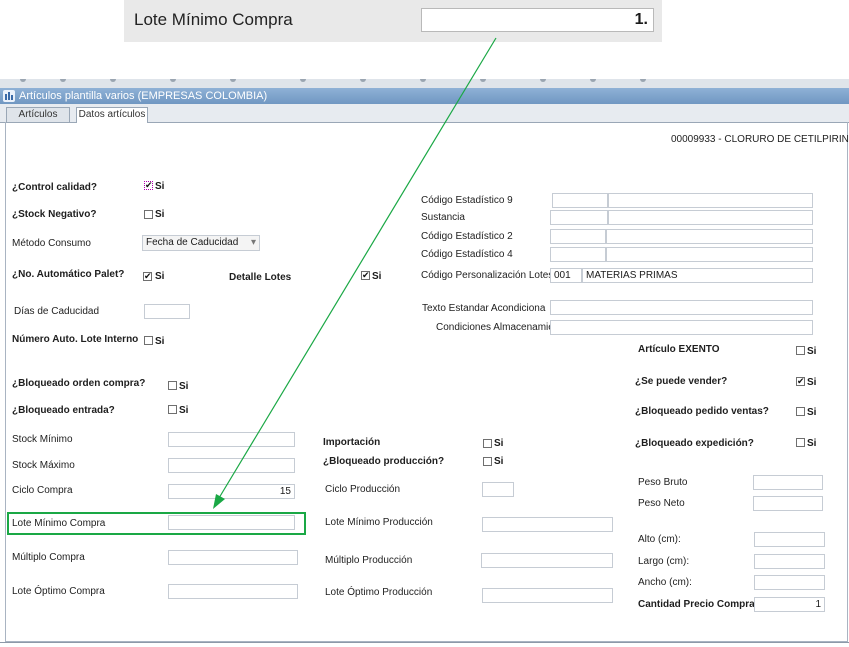 Image resolution: width=849 pixels, height=647 pixels. What do you see at coordinates (54, 214) in the screenshot?
I see `stock-negativo-label: ¿Stock Negativo?` at bounding box center [54, 214].